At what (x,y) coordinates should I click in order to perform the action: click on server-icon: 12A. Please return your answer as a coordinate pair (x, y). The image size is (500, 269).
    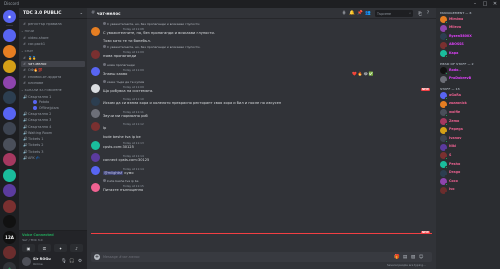
    Looking at the image, I should click on (9, 237).